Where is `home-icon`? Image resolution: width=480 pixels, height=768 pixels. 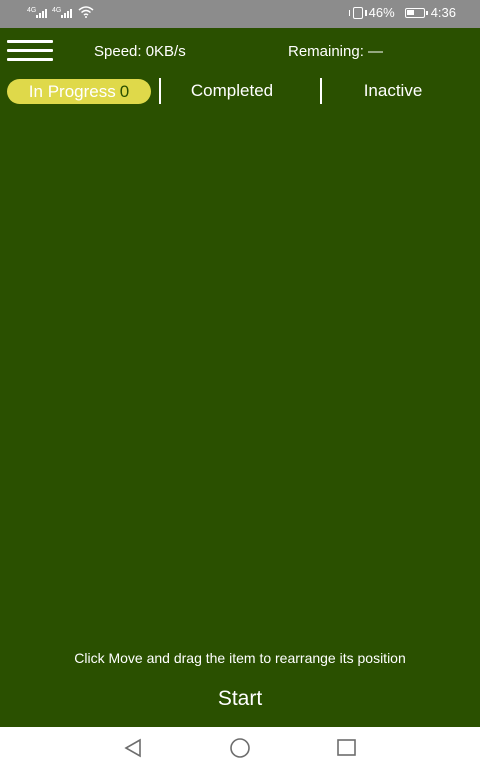
home-icon is located at coordinates (240, 748).